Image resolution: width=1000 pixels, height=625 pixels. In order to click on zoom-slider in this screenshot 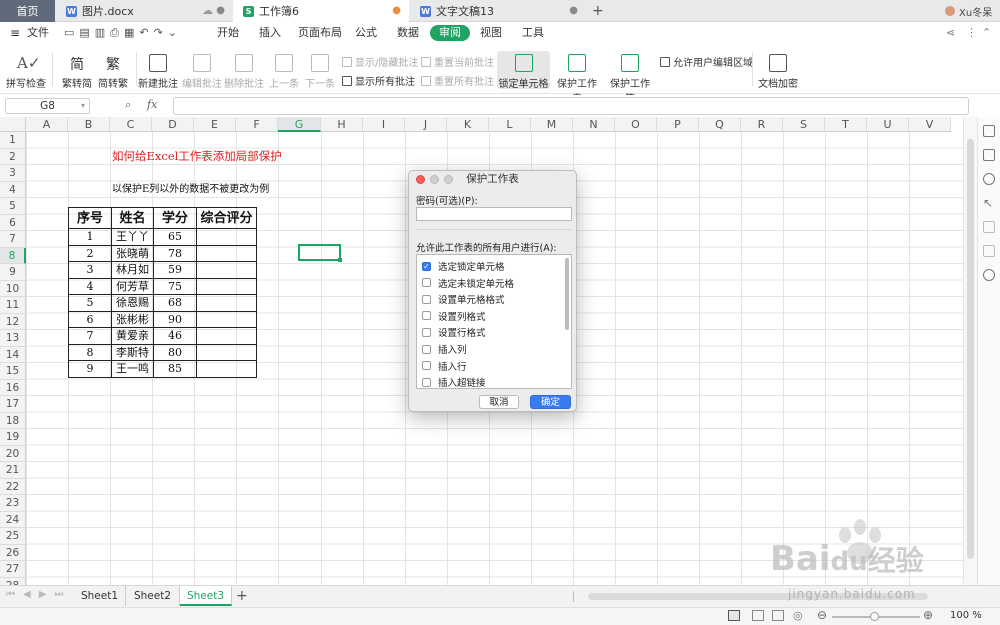, I will do `click(876, 616)`.